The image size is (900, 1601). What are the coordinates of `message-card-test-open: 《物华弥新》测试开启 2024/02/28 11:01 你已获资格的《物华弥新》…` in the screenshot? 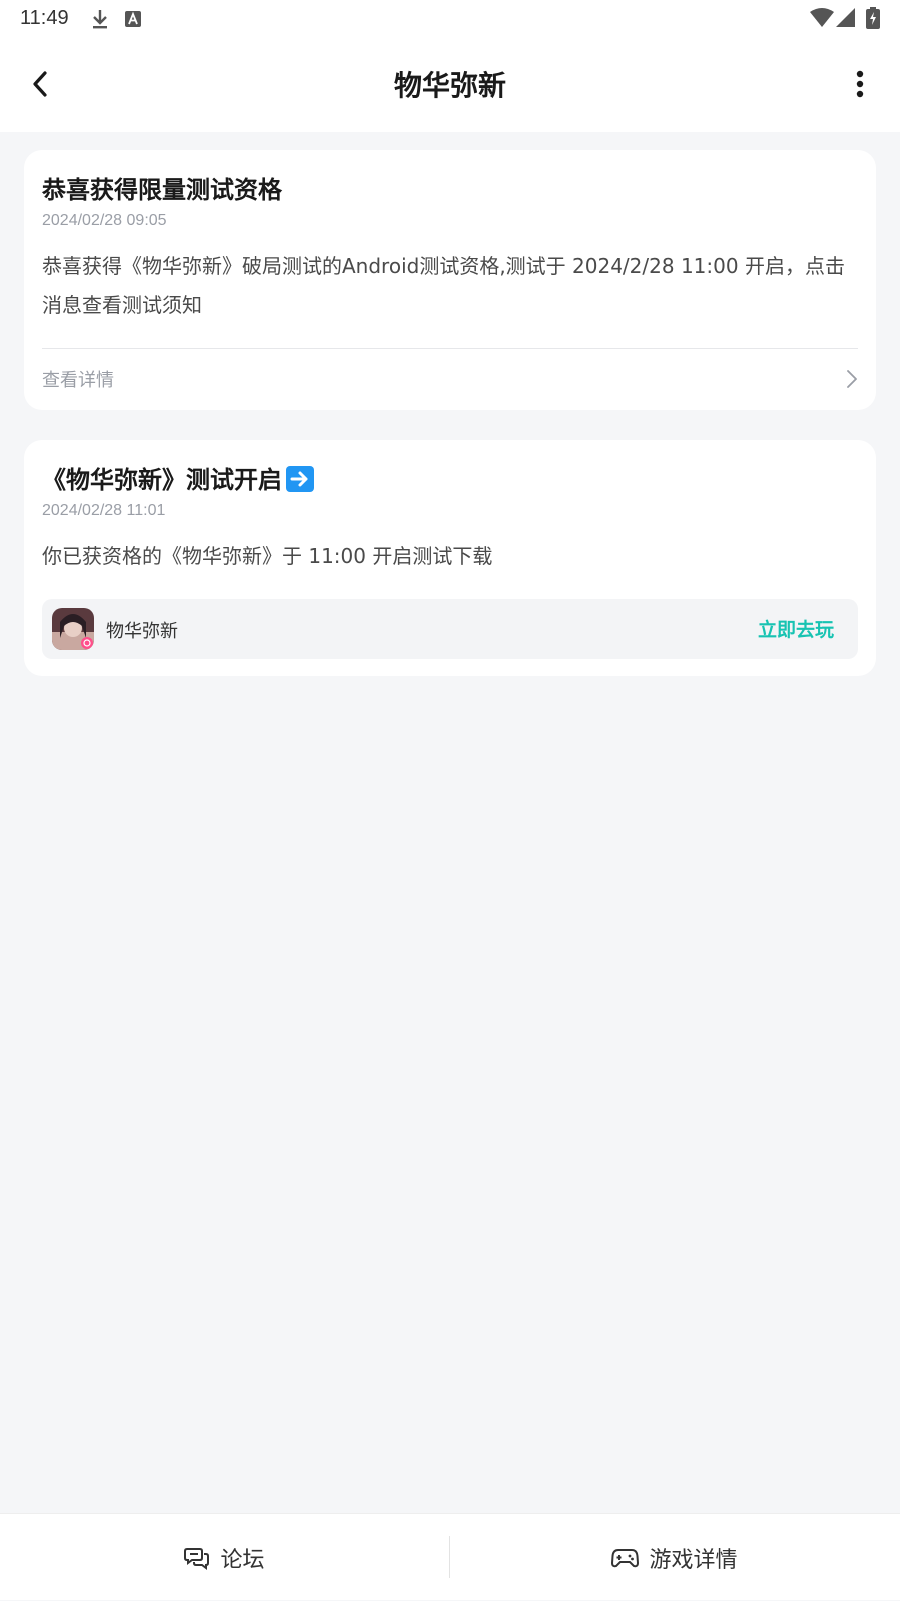 It's located at (450, 558).